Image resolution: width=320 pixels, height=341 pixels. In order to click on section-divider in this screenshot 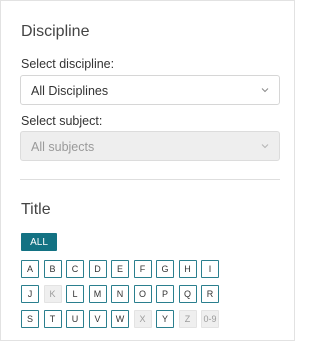, I will do `click(150, 179)`.